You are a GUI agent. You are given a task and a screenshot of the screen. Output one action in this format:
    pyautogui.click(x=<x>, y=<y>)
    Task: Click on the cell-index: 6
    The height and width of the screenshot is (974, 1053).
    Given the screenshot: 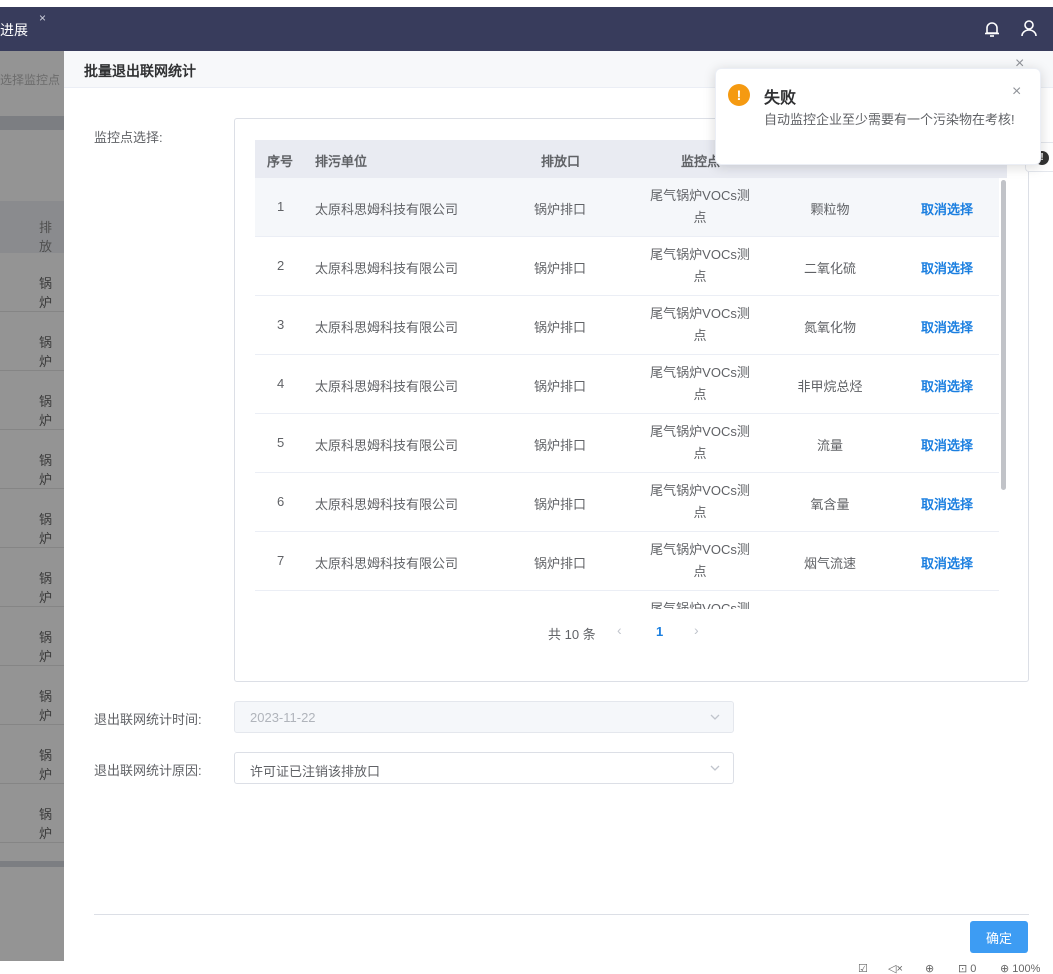 What is the action you would take?
    pyautogui.click(x=281, y=501)
    